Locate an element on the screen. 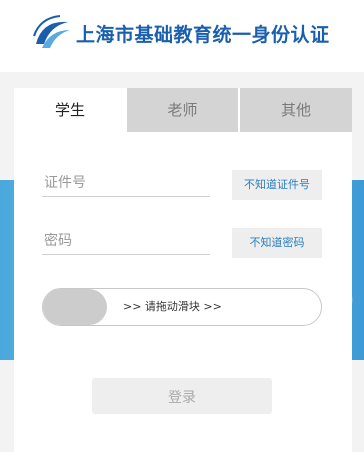 This screenshot has width=364, height=452. password-input is located at coordinates (128, 241).